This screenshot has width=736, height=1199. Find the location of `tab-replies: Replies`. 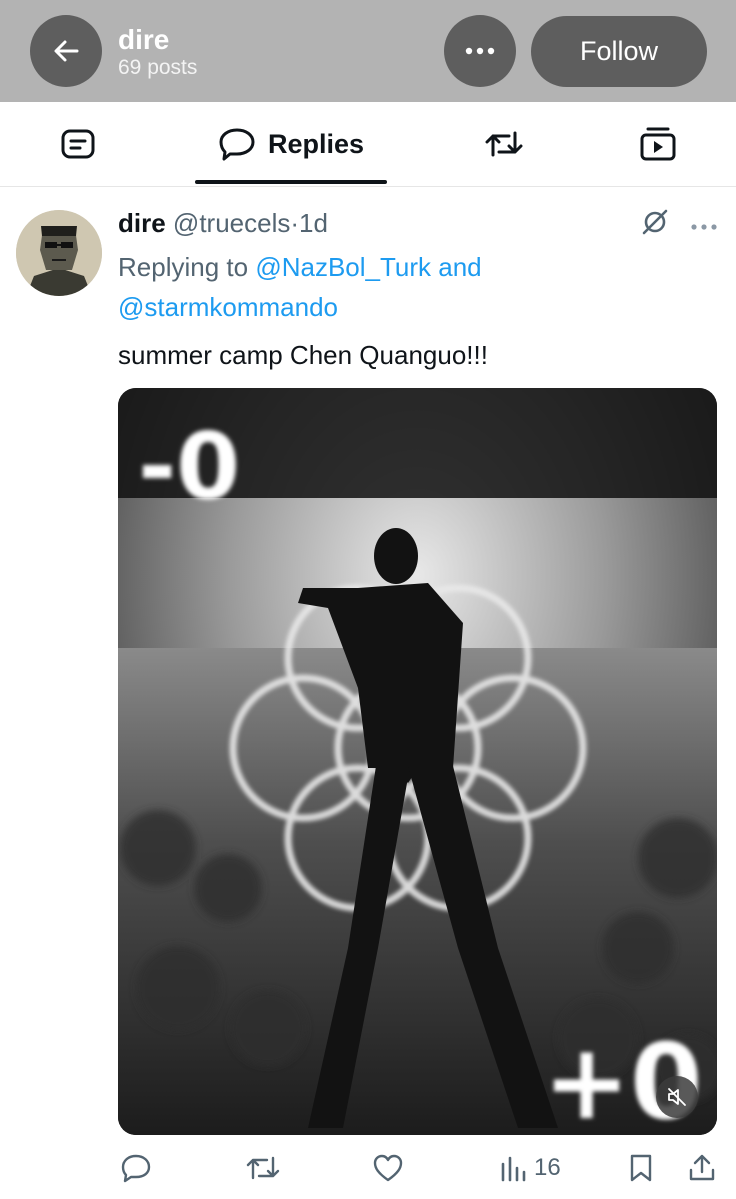

tab-replies: Replies is located at coordinates (291, 144).